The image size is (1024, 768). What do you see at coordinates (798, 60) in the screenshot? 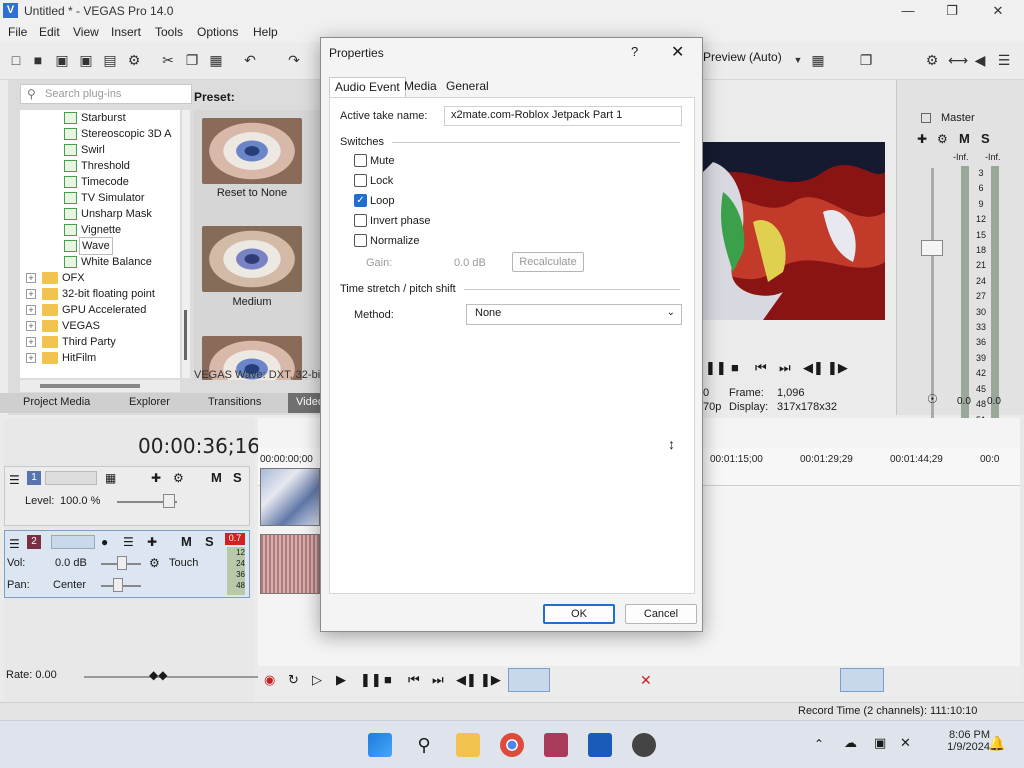
I see `chevron-down-icon: ▼` at bounding box center [798, 60].